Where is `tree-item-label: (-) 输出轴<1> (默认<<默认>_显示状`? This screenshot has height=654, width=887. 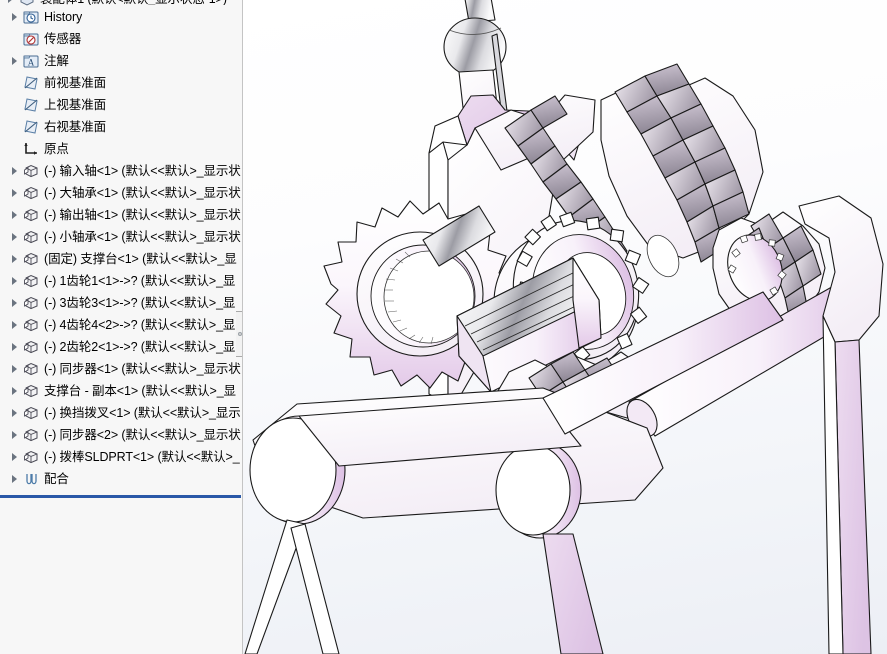
tree-item-label: (-) 输出轴<1> (默认<<默认>_显示状 is located at coordinates (142, 215).